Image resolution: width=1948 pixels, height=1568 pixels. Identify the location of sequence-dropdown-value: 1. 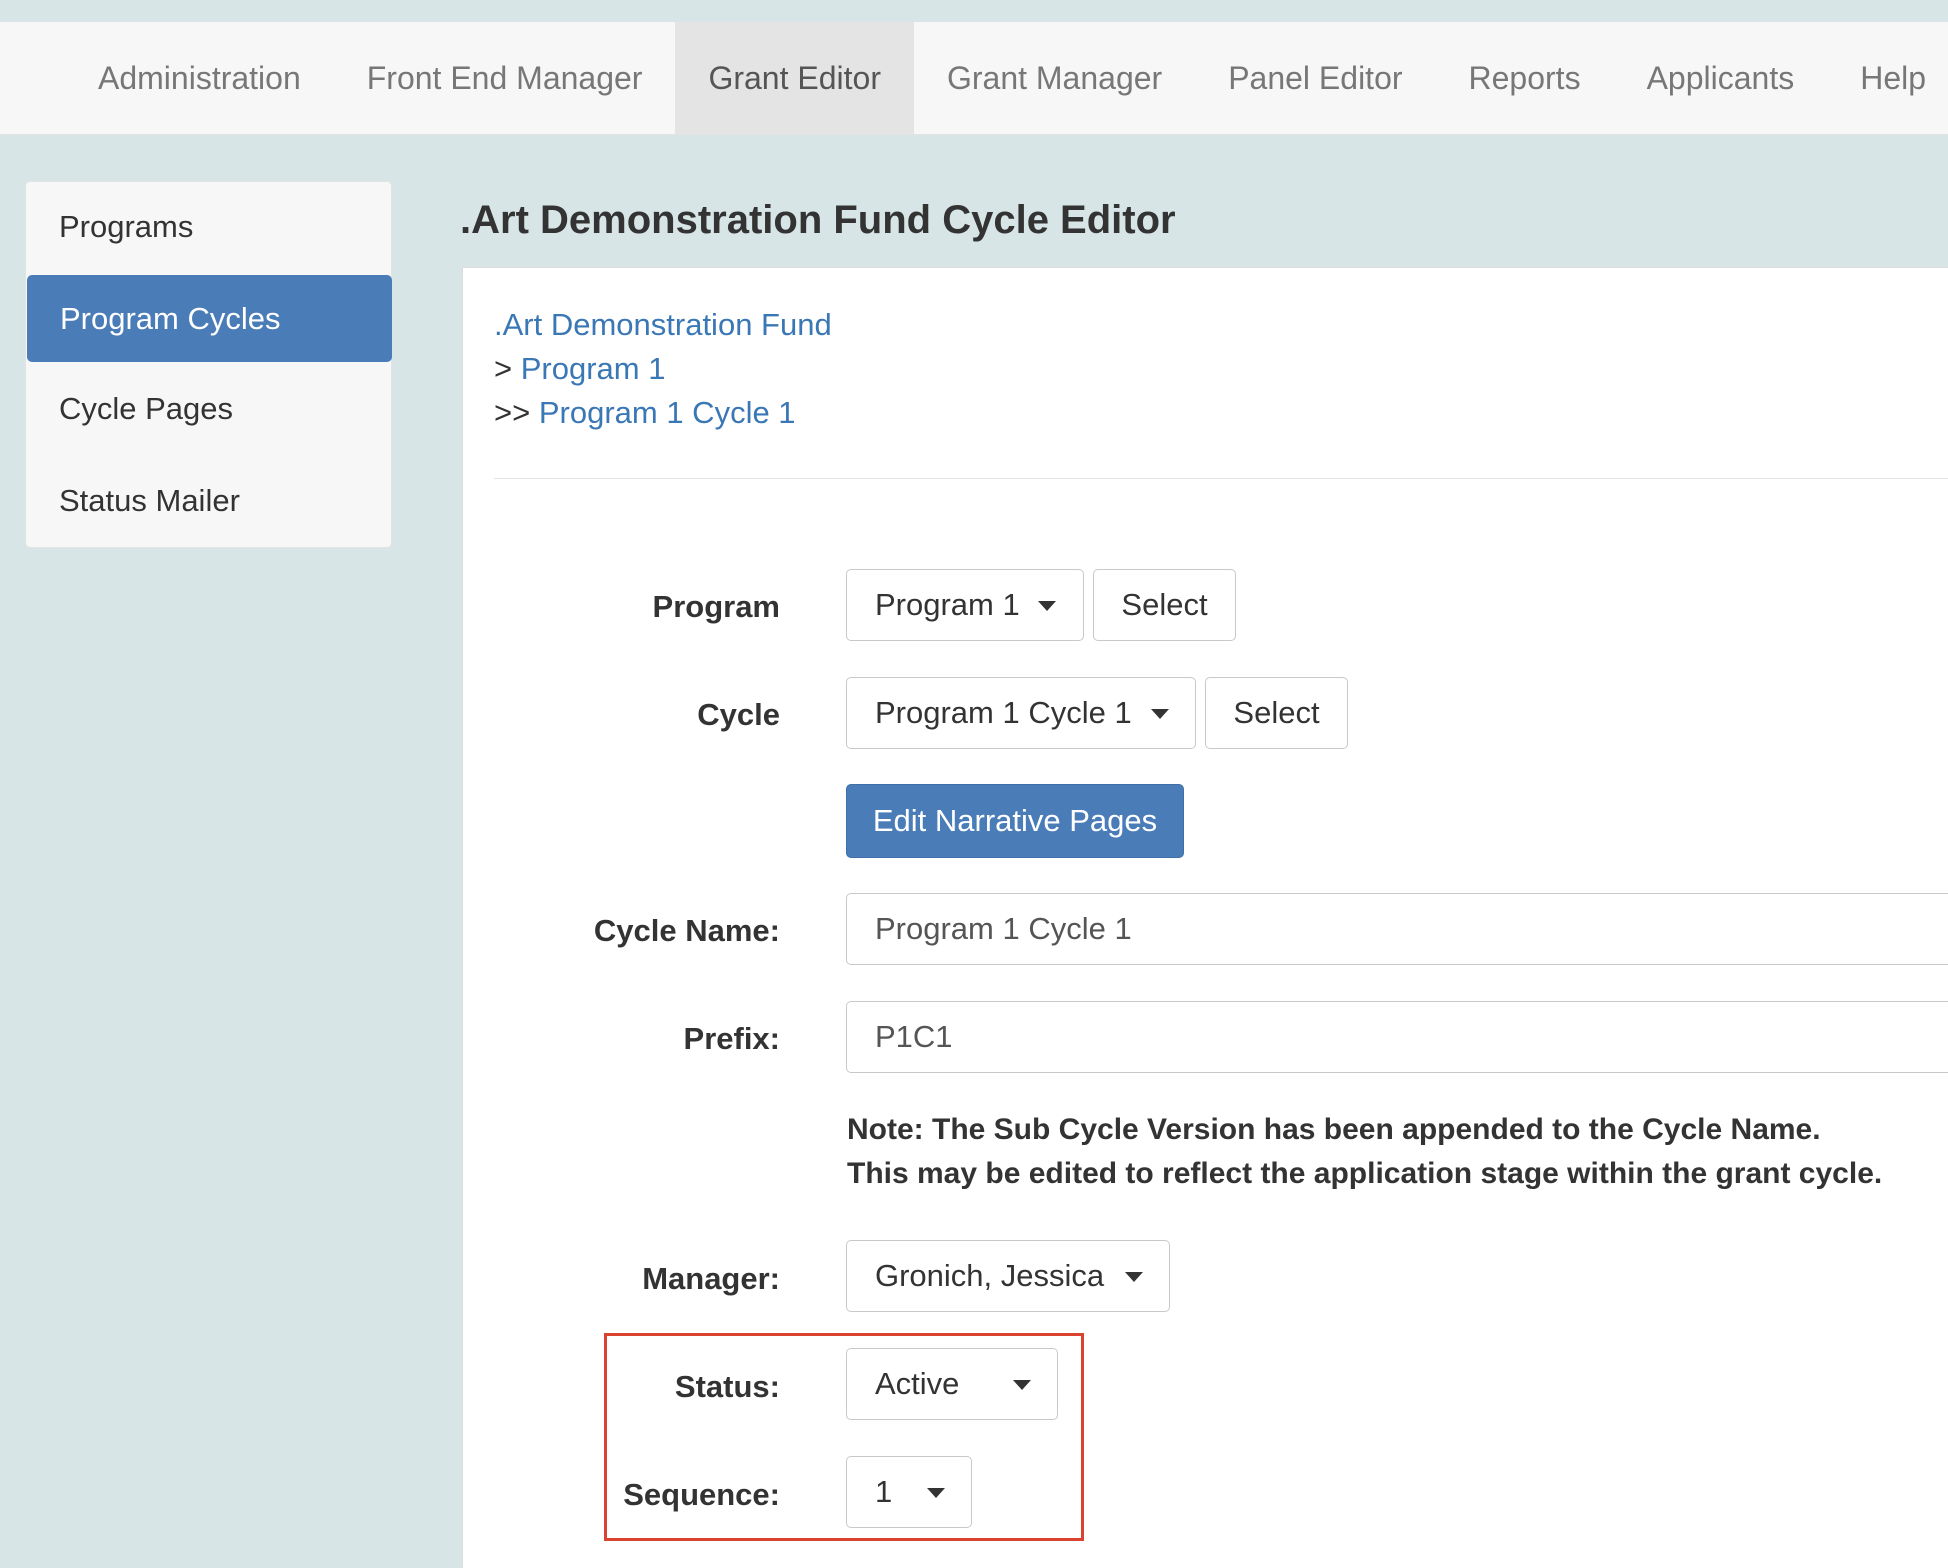
(884, 1491).